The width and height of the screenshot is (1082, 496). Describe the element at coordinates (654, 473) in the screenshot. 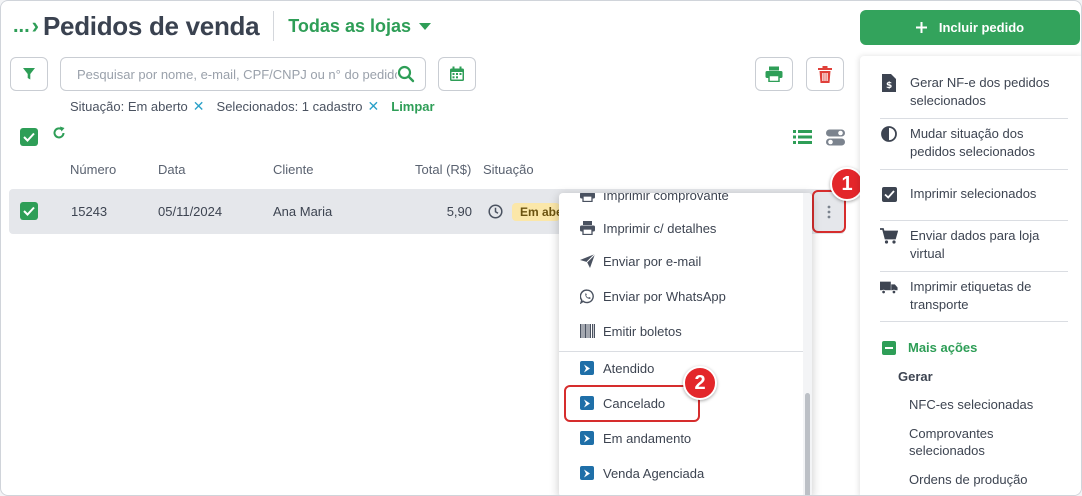

I see `menu-item-label: Venda Agenciada` at that location.